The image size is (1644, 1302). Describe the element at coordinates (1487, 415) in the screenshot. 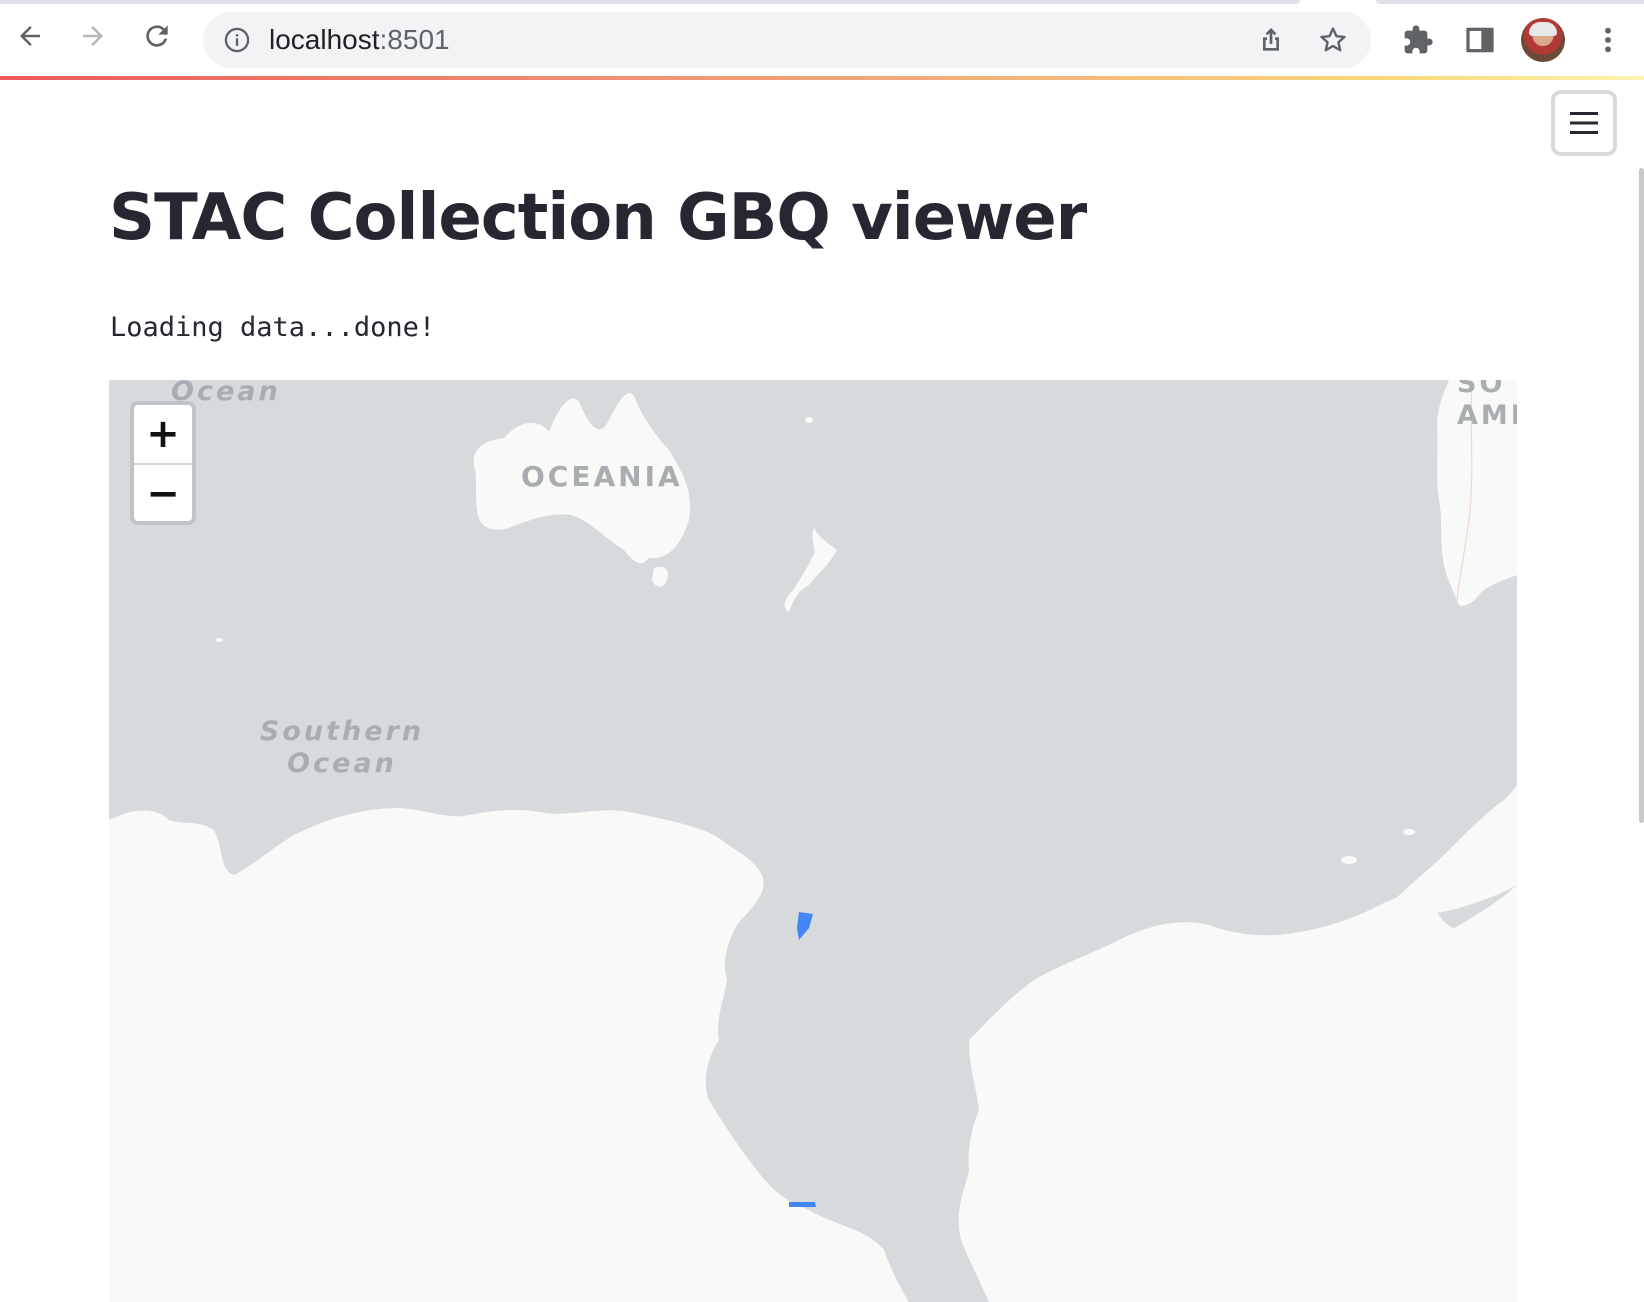

I see `south-america-line2: AME` at that location.